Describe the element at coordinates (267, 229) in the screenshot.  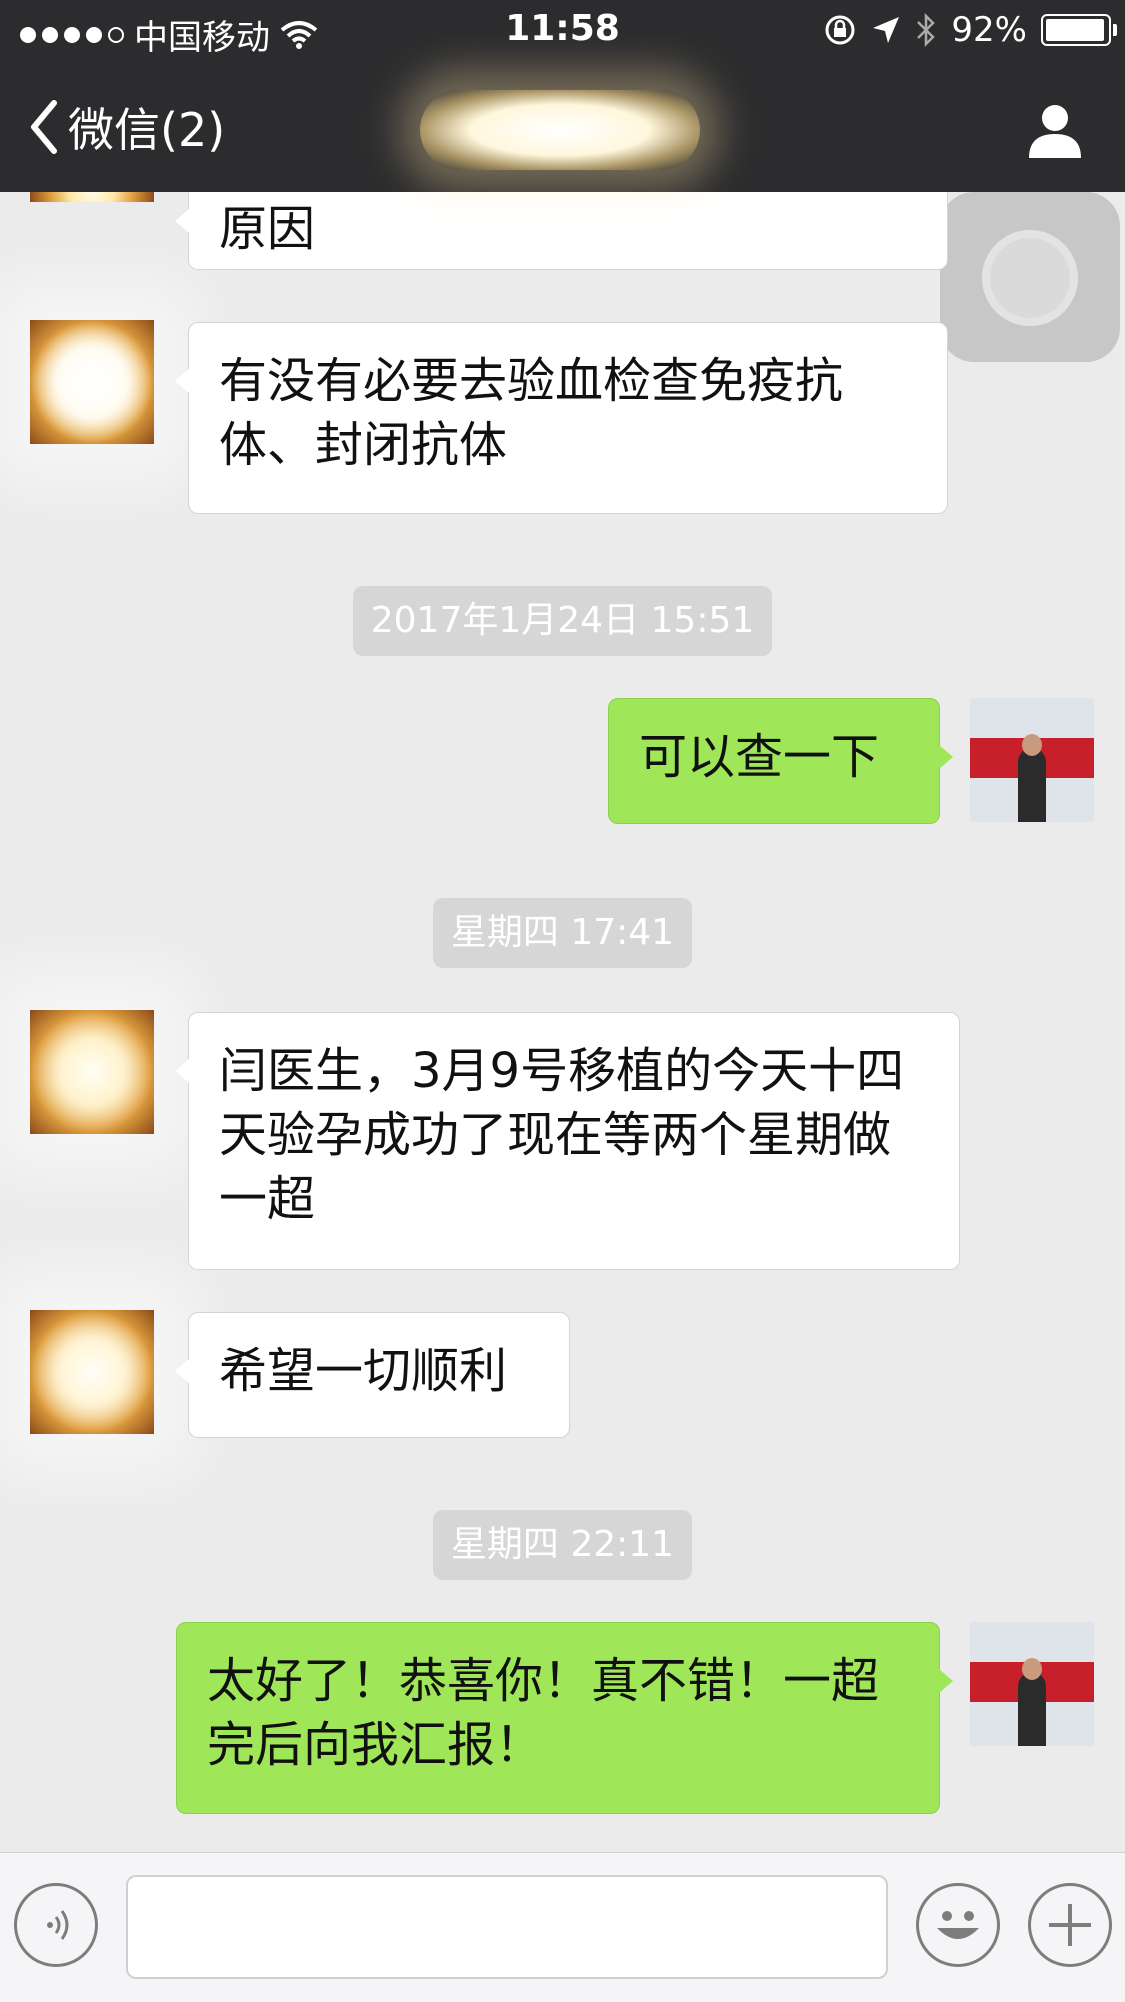
I see `message-text: 原因` at that location.